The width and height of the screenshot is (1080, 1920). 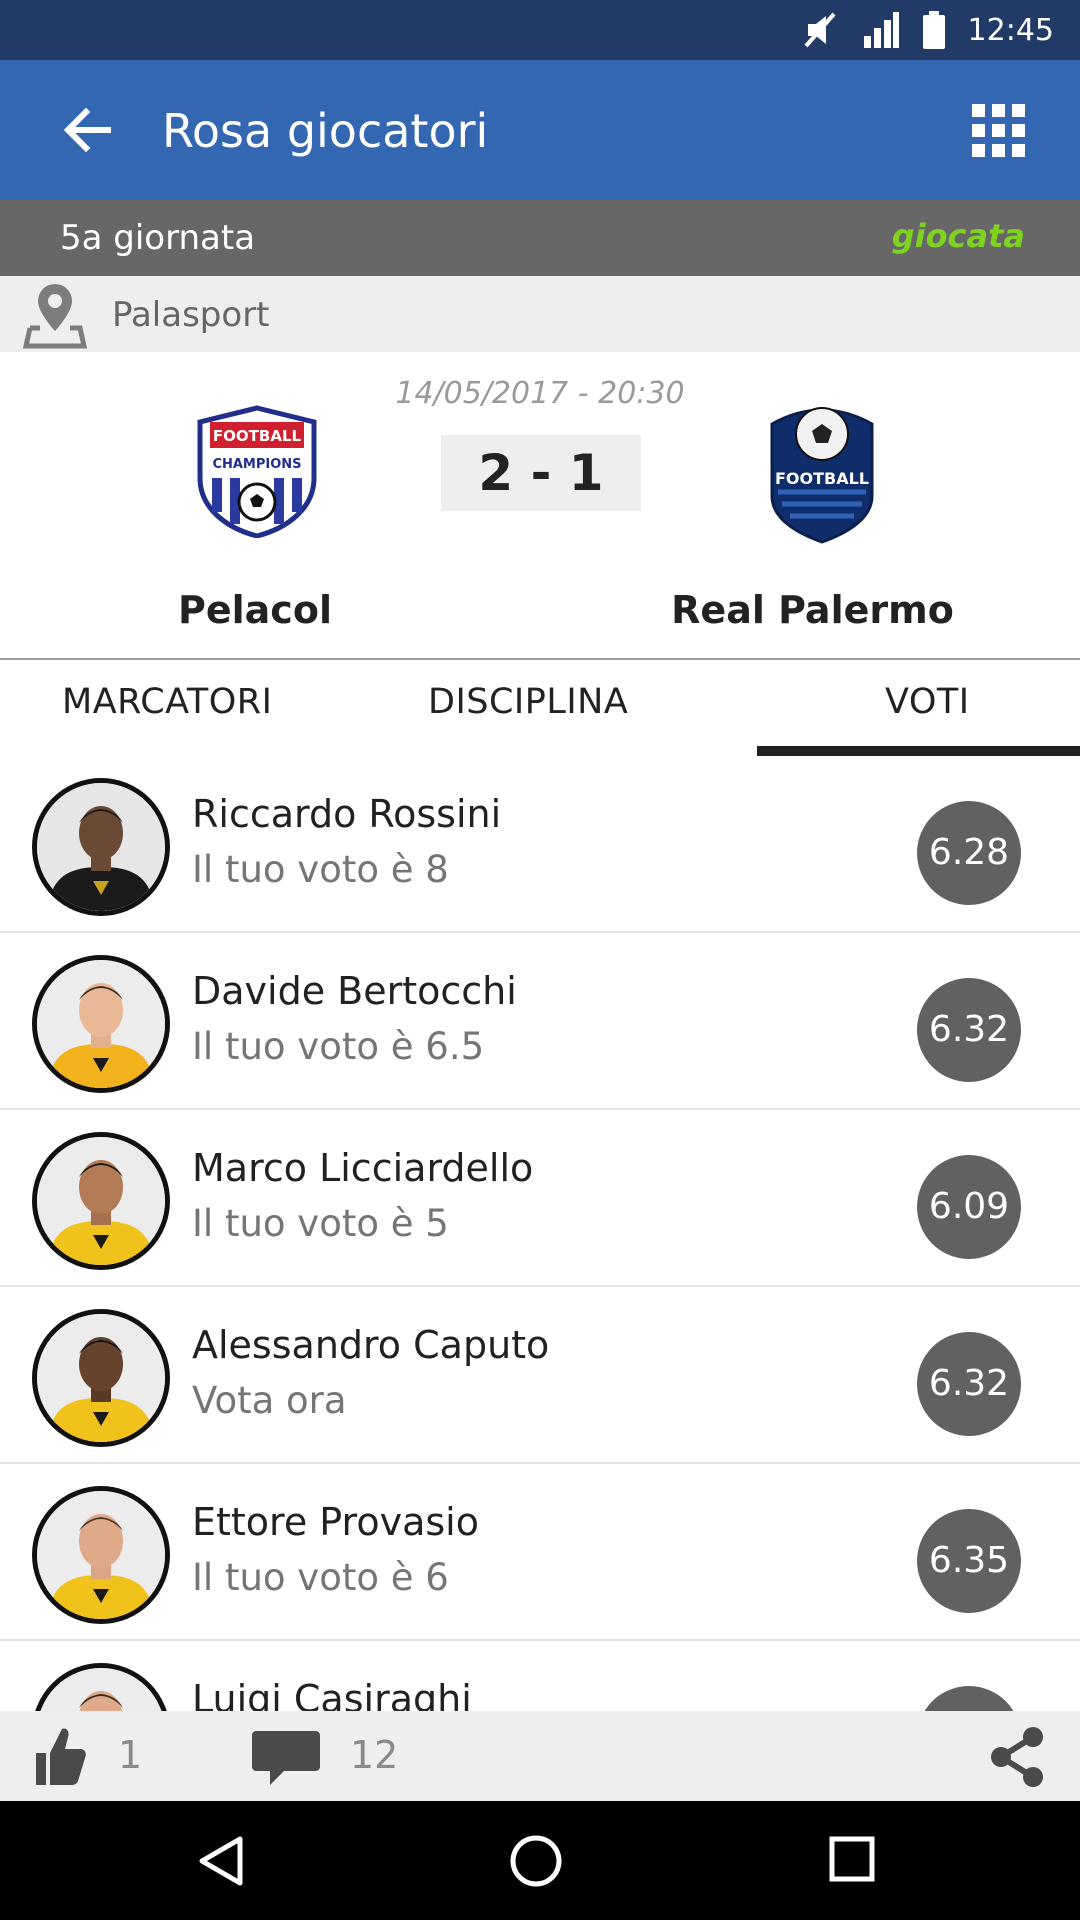 What do you see at coordinates (536, 1861) in the screenshot?
I see `nav-home-icon` at bounding box center [536, 1861].